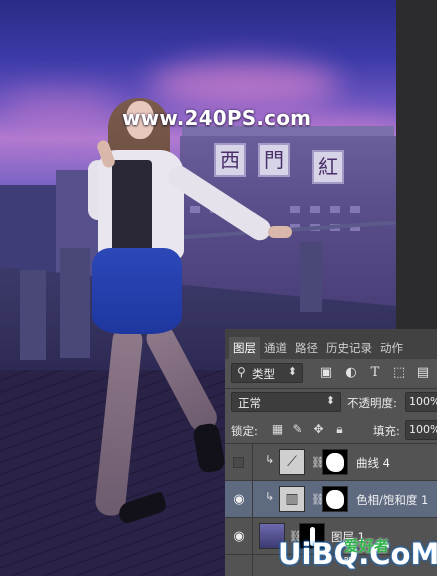 Image resolution: width=437 pixels, height=576 pixels. I want to click on site-logo: UiBQ.CoM 爱好者 PS, so click(357, 554).